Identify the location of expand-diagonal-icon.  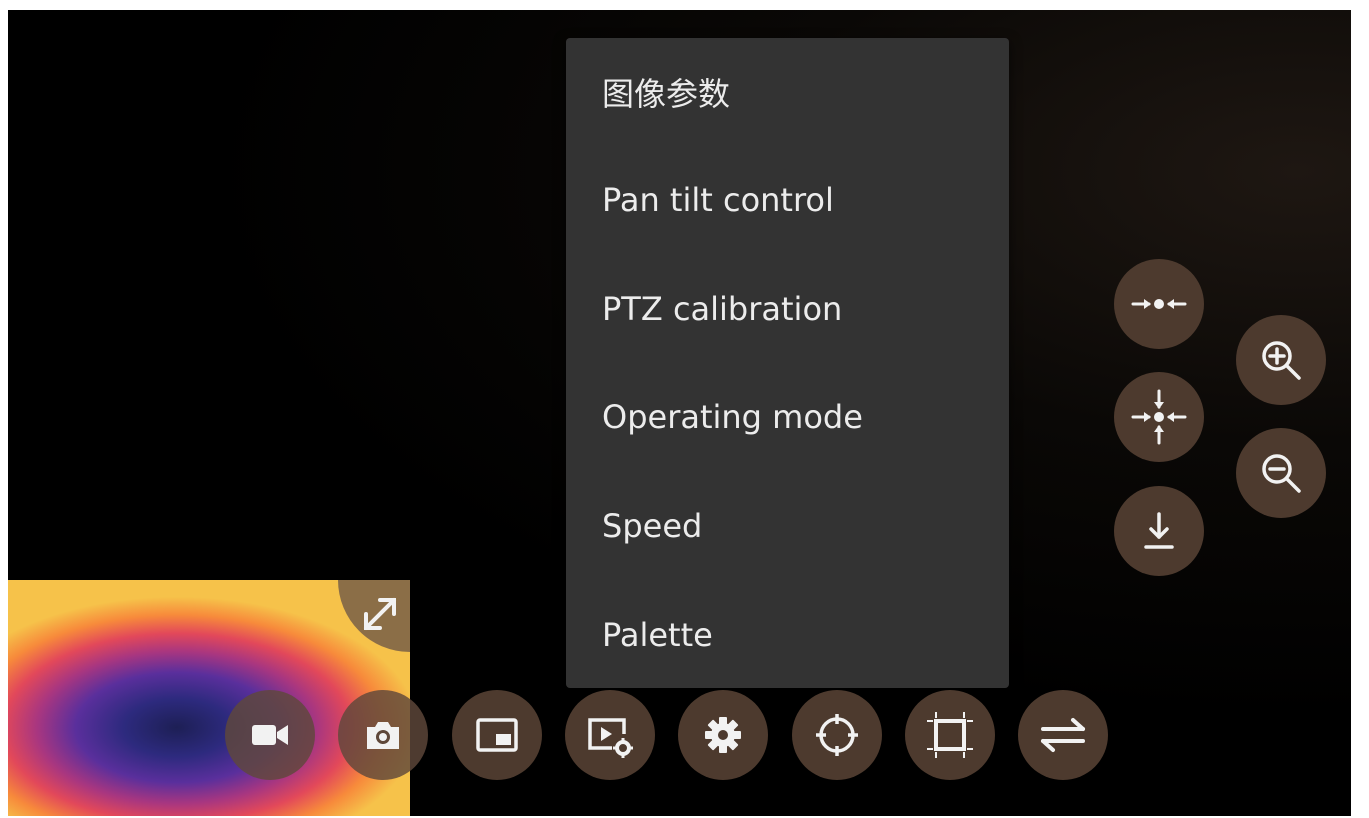
(380, 616).